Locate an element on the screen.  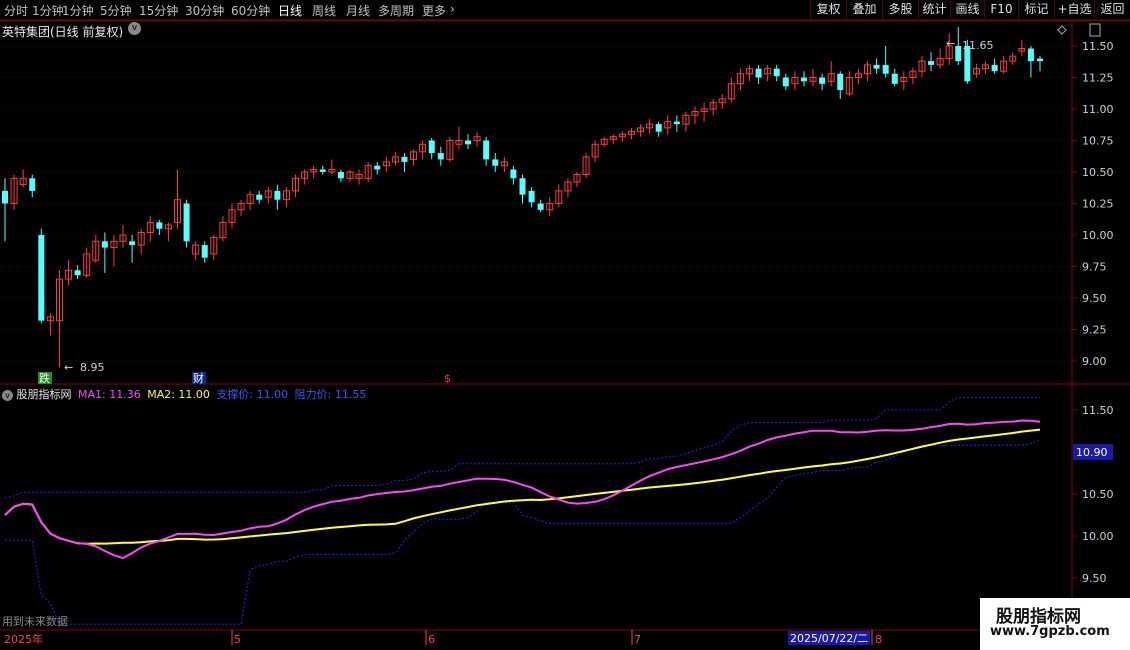
price-tick-label: 10.25 is located at coordinates (1098, 204).